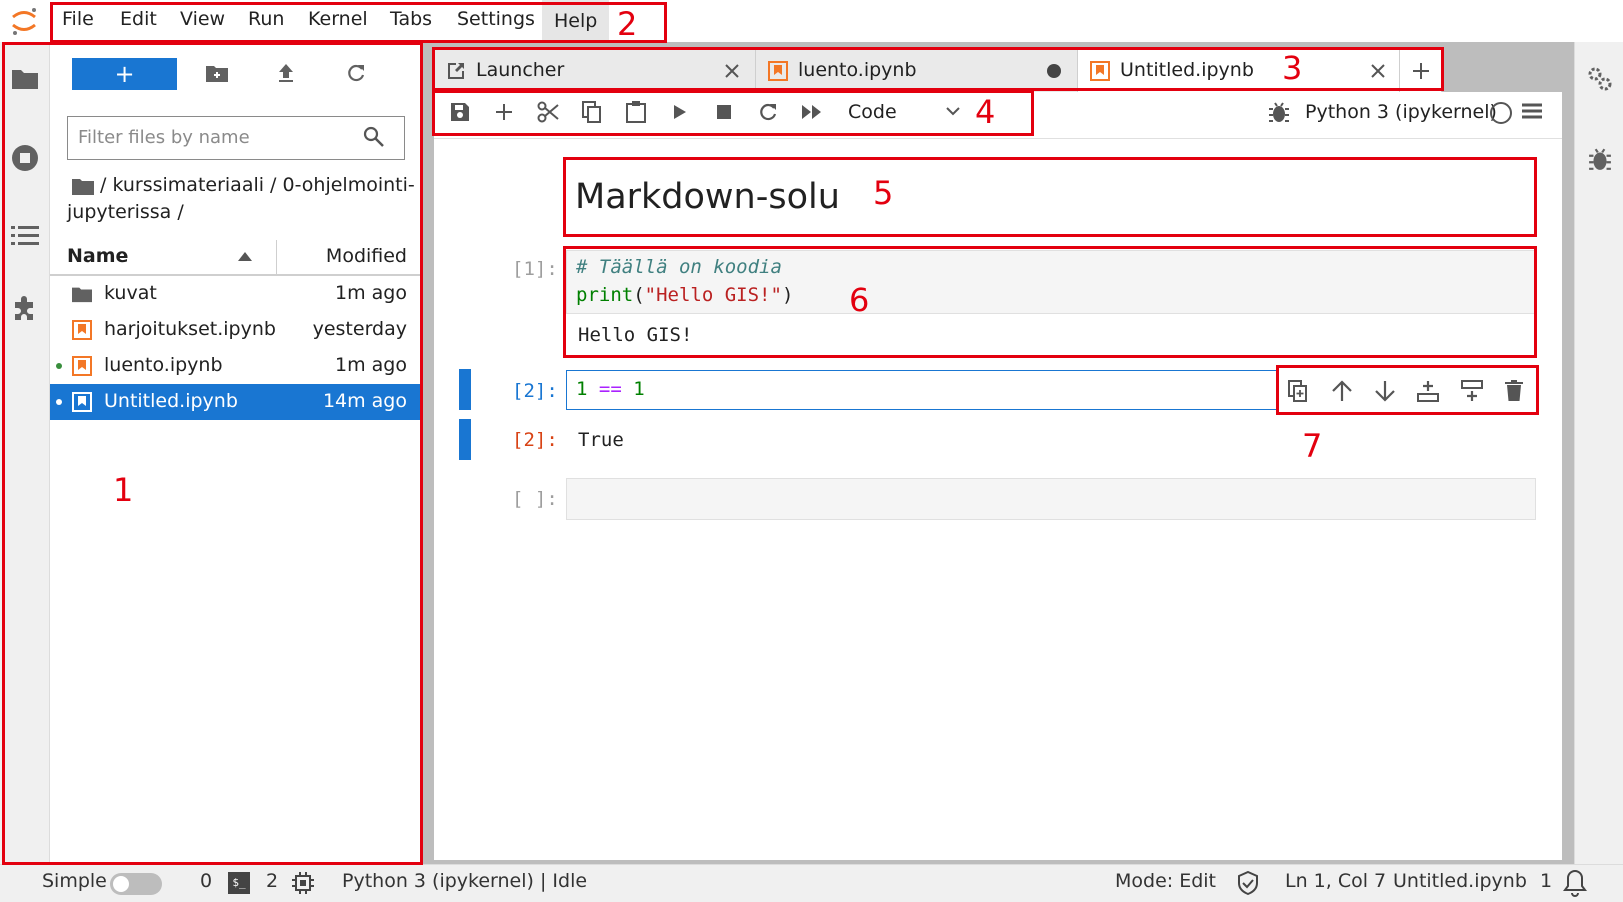 The height and width of the screenshot is (902, 1623). Describe the element at coordinates (206, 881) in the screenshot. I see `terminal-count: 0` at that location.